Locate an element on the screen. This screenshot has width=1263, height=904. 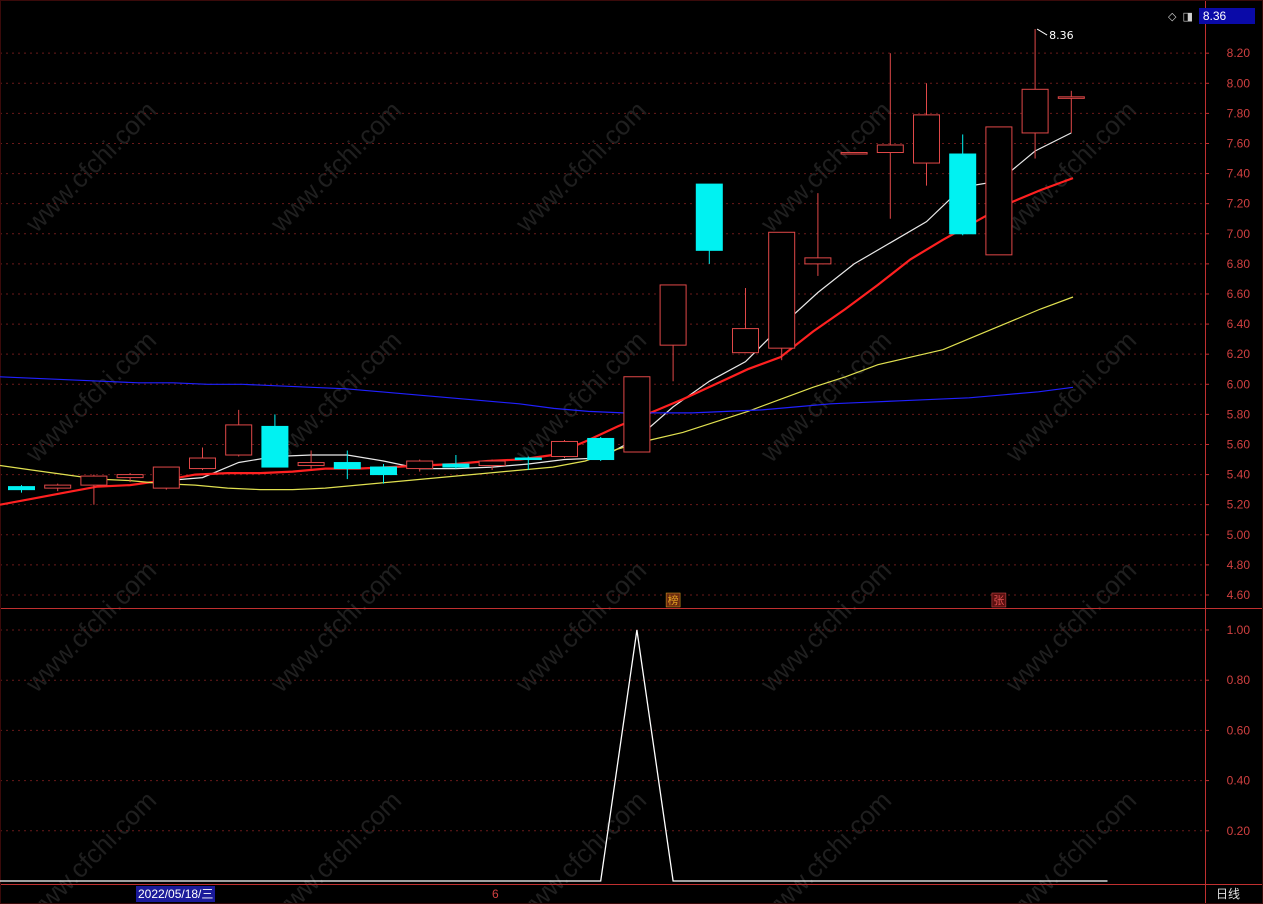
high-label-pointer is located at coordinates (1042, 32).